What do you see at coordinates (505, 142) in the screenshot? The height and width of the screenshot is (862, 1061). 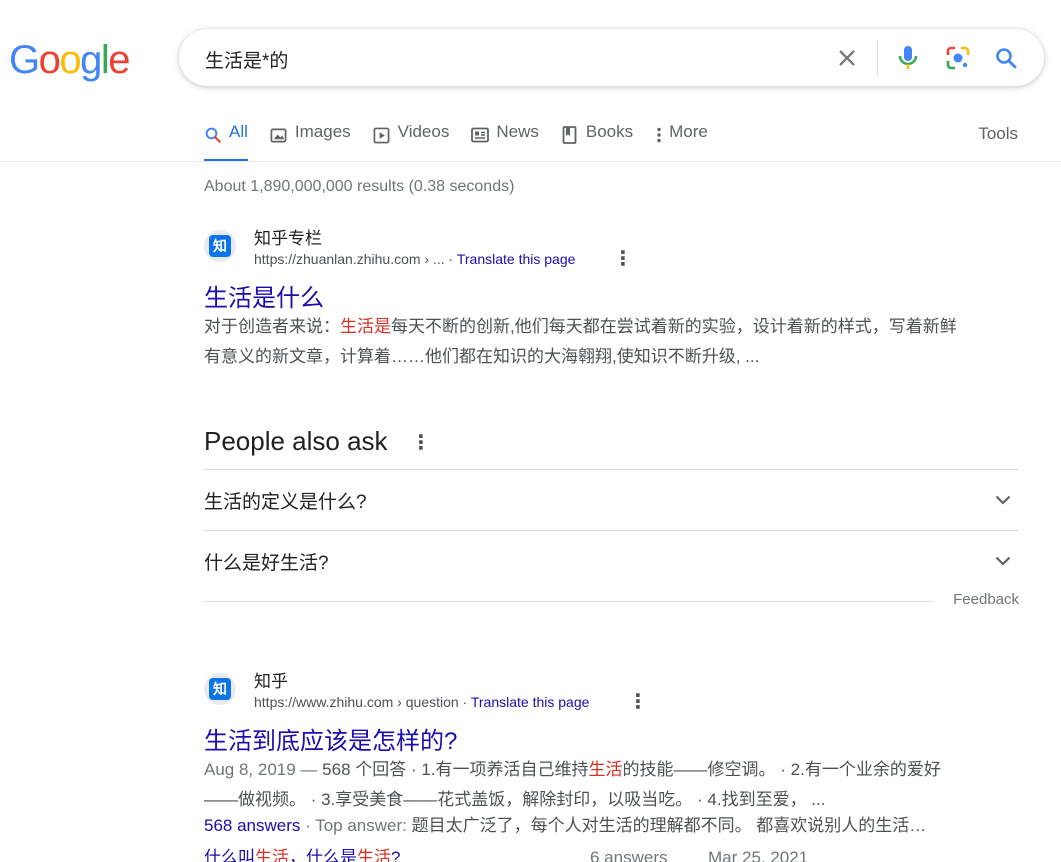 I see `tab-news: News` at bounding box center [505, 142].